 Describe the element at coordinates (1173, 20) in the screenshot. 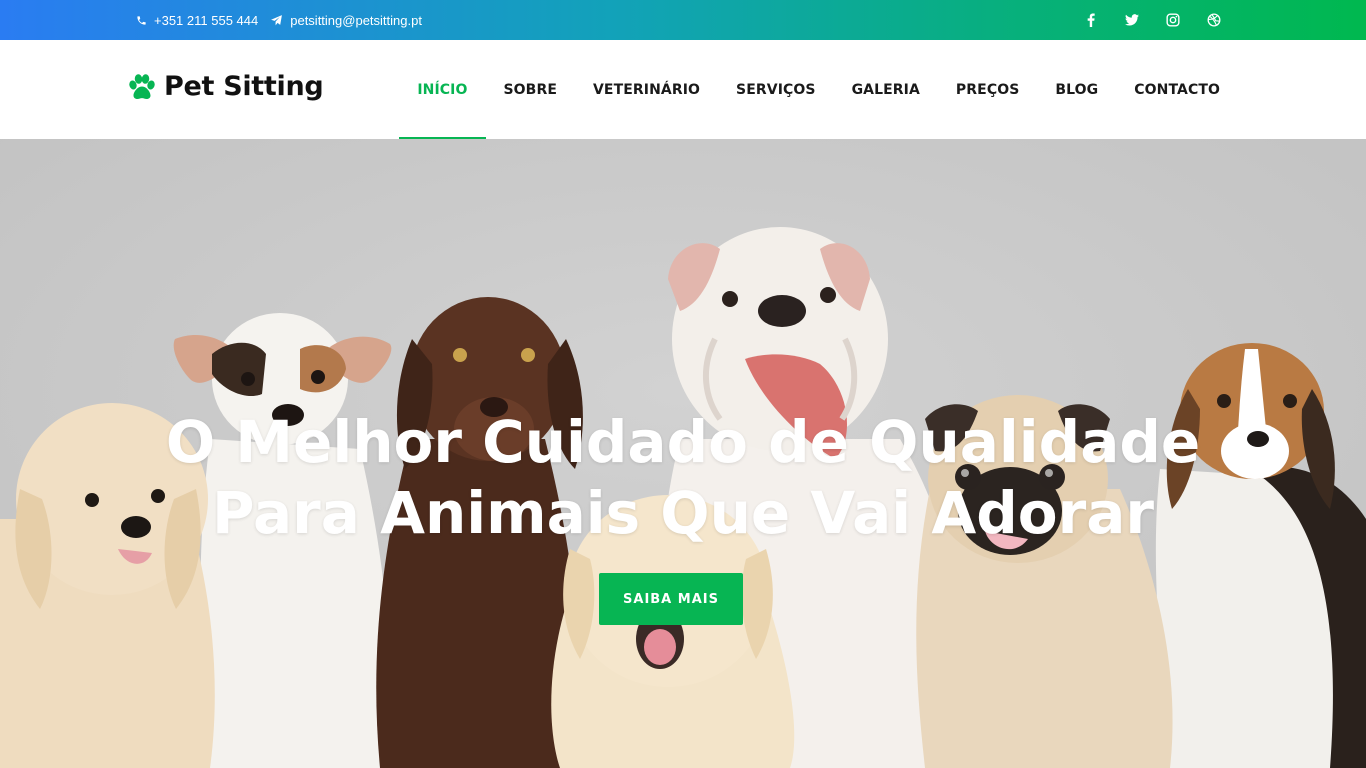

I see `instagram-icon` at that location.